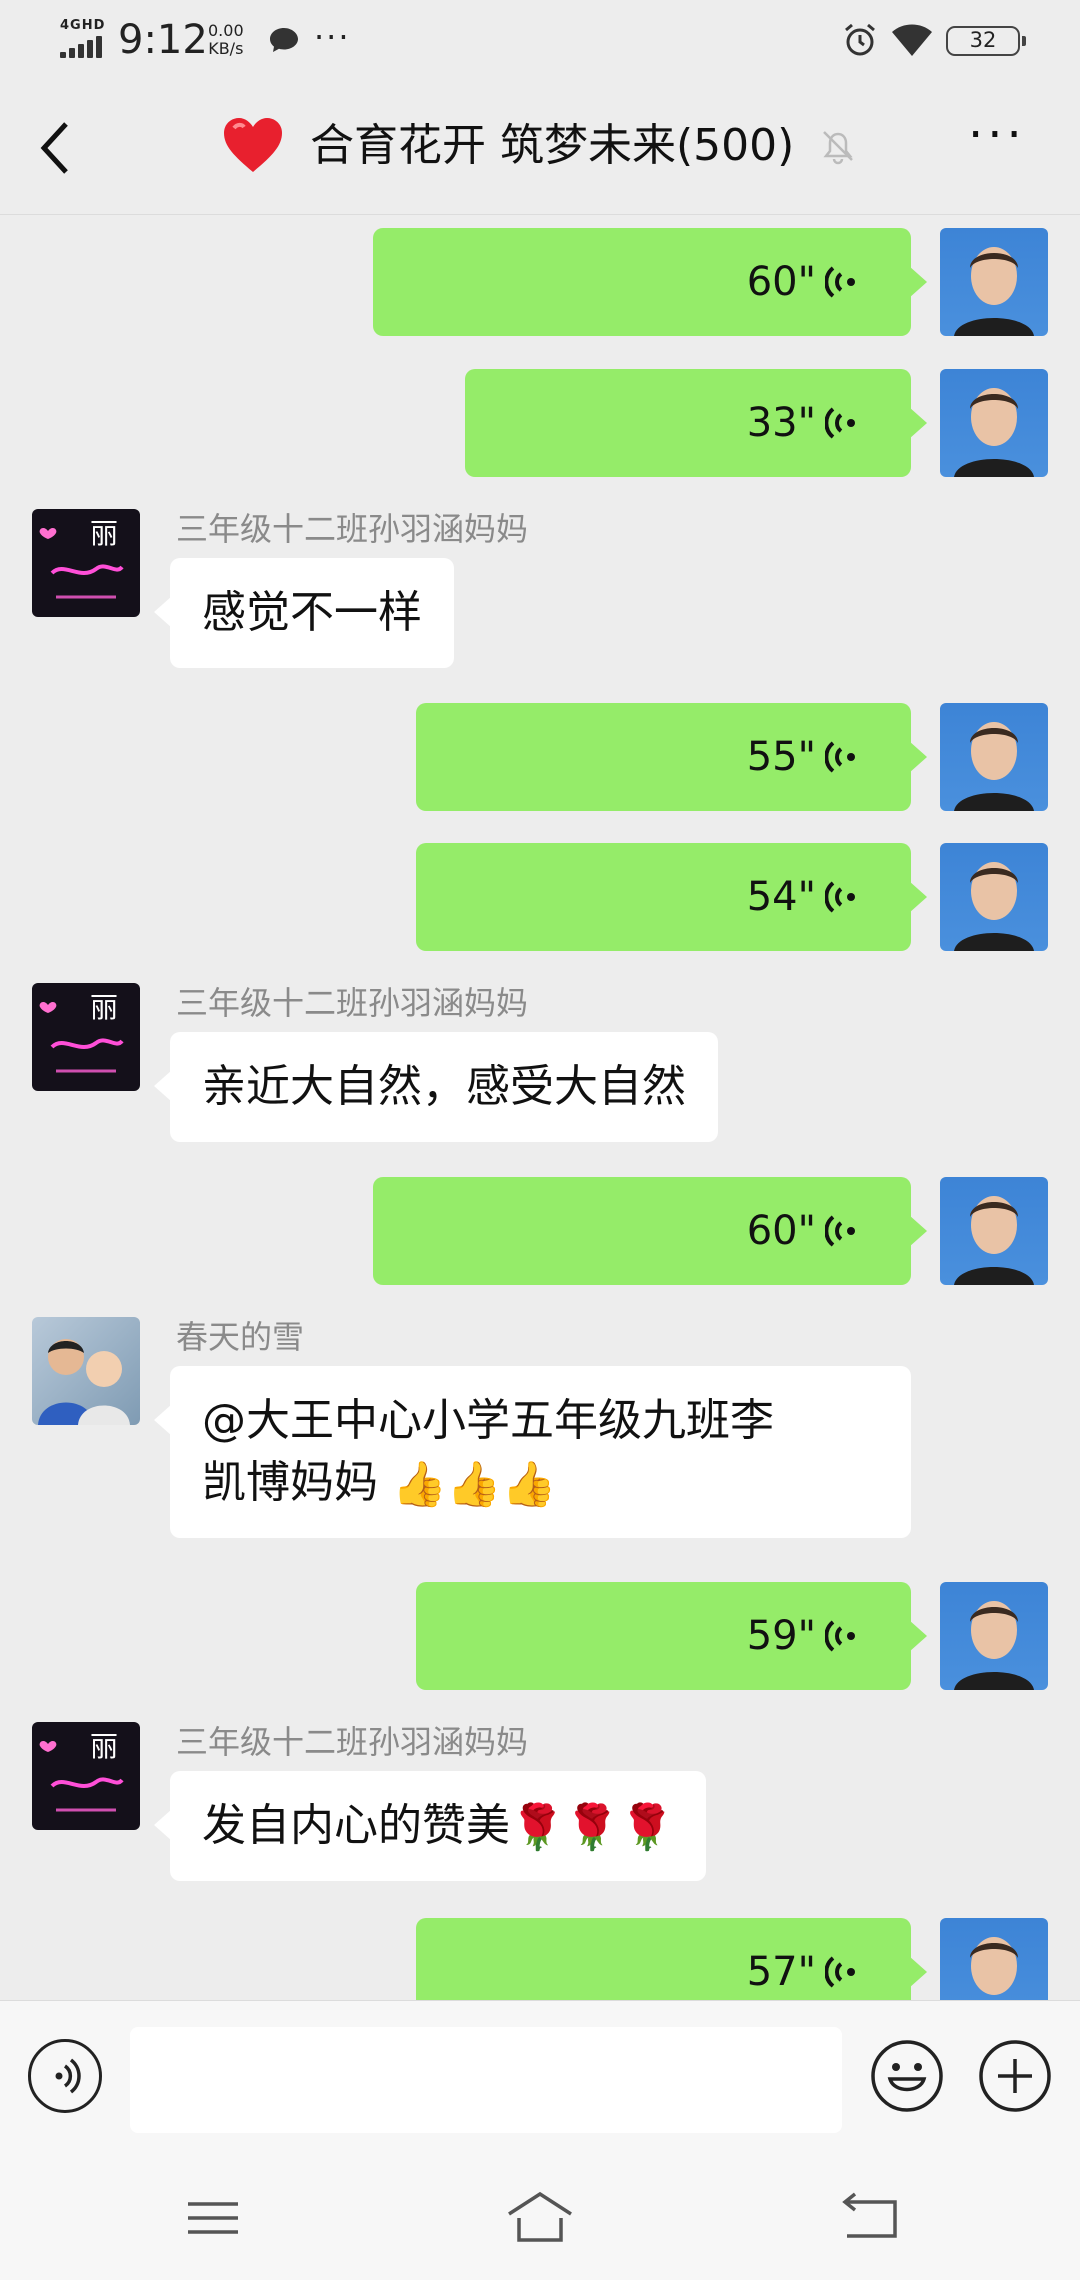  Describe the element at coordinates (332, 37) in the screenshot. I see `more-notifications-icon: ···` at that location.